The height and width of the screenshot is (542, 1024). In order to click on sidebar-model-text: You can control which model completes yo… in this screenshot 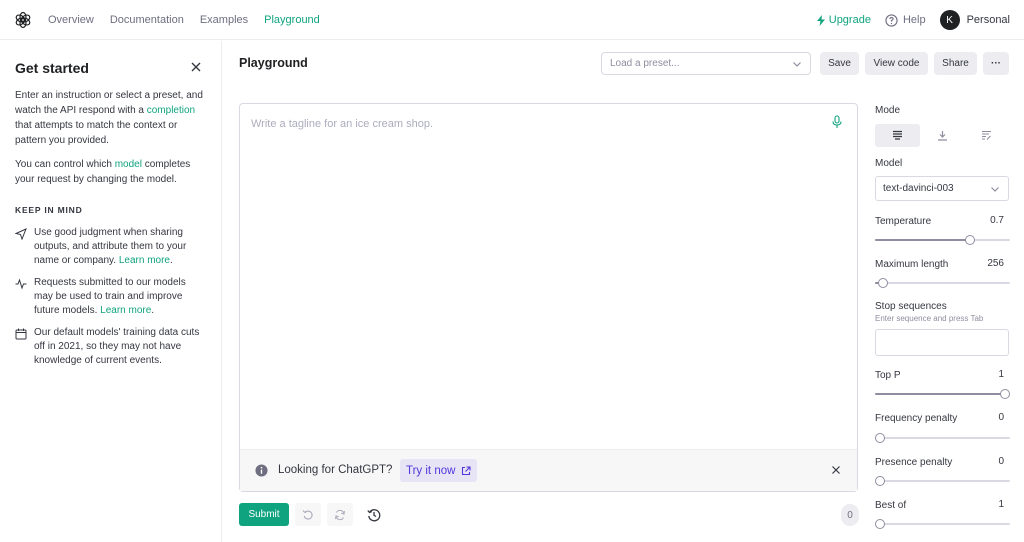, I will do `click(110, 172)`.